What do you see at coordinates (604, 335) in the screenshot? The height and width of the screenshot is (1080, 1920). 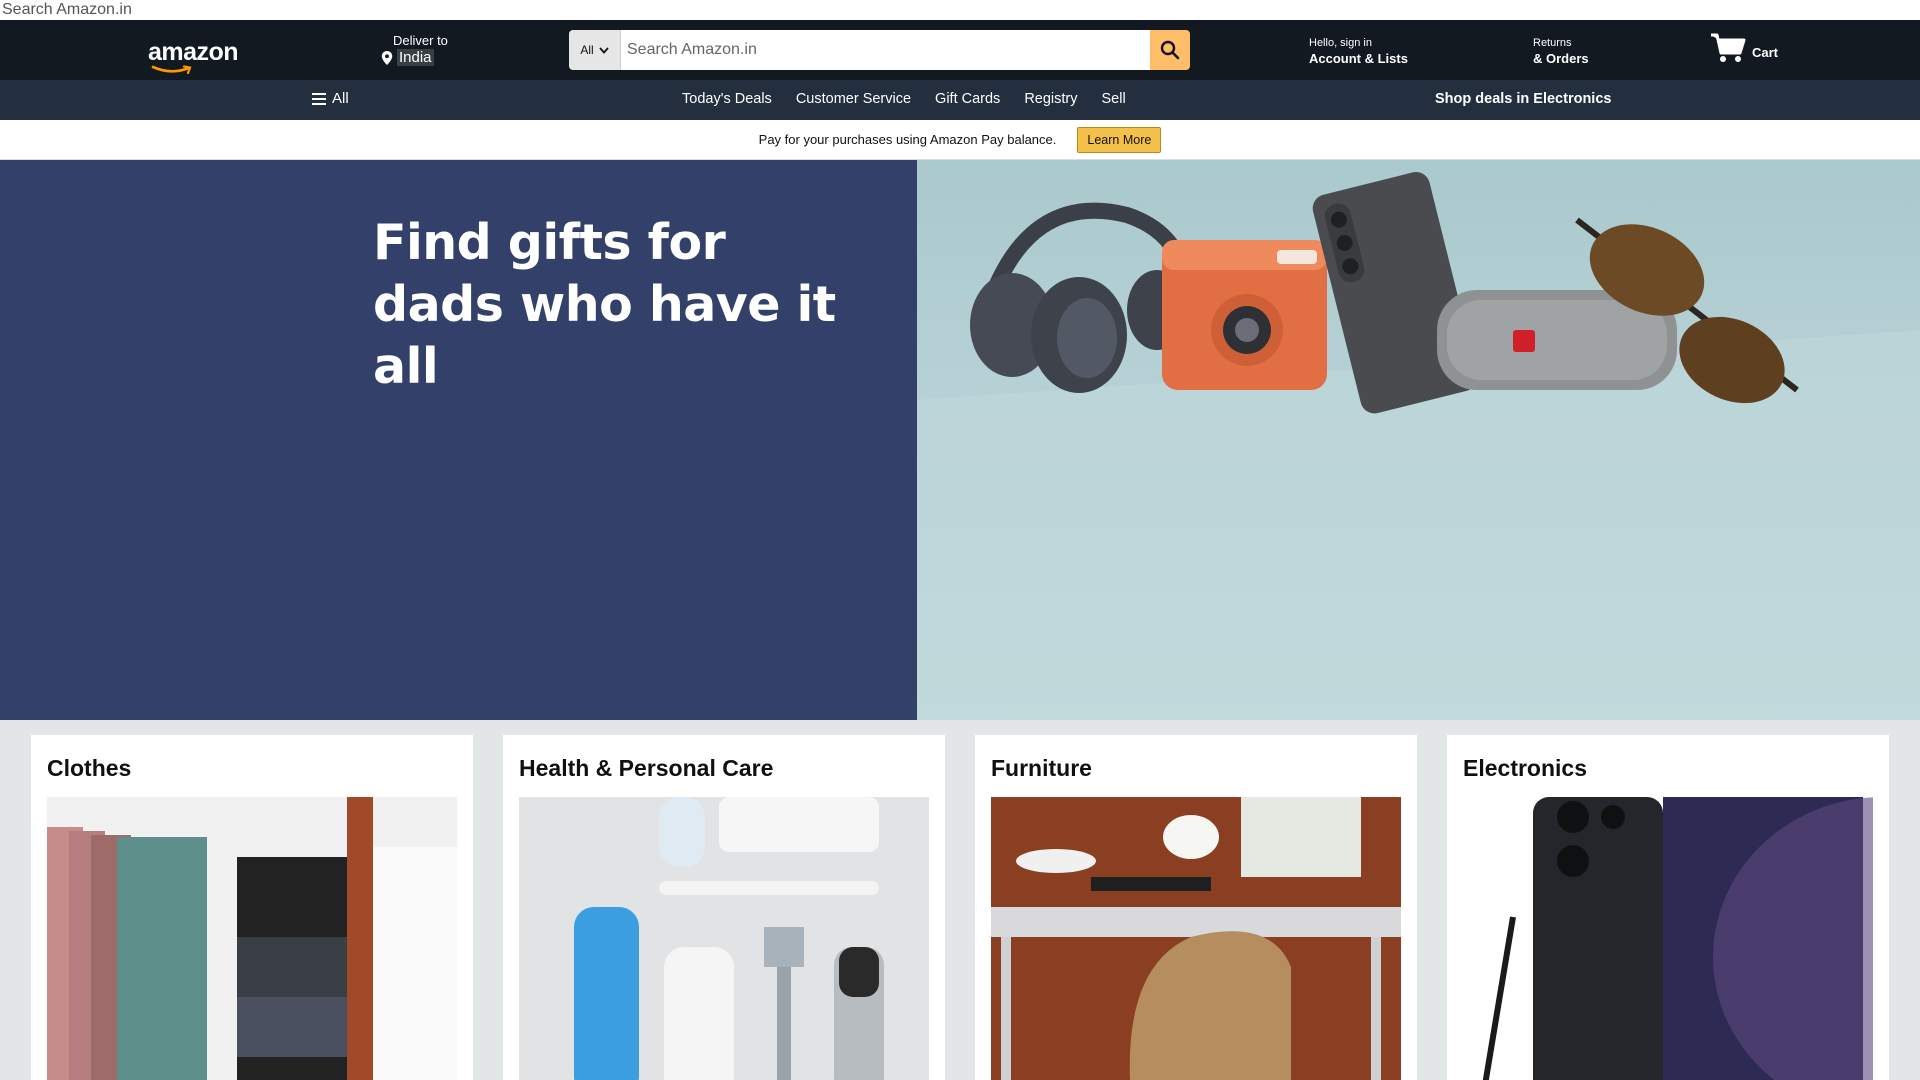 I see `hero-title-line-2: dads who have it all` at bounding box center [604, 335].